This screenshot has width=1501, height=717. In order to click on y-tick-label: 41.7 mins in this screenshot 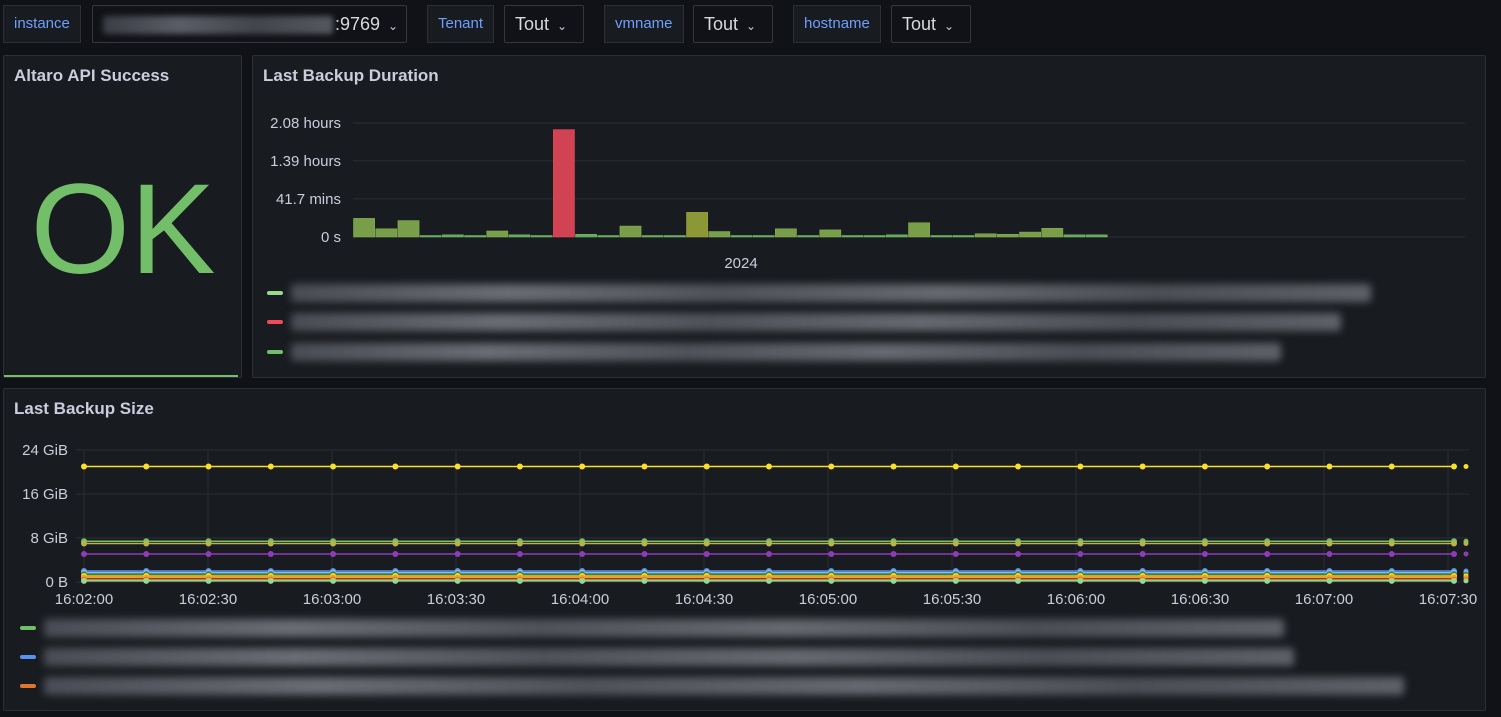, I will do `click(308, 199)`.